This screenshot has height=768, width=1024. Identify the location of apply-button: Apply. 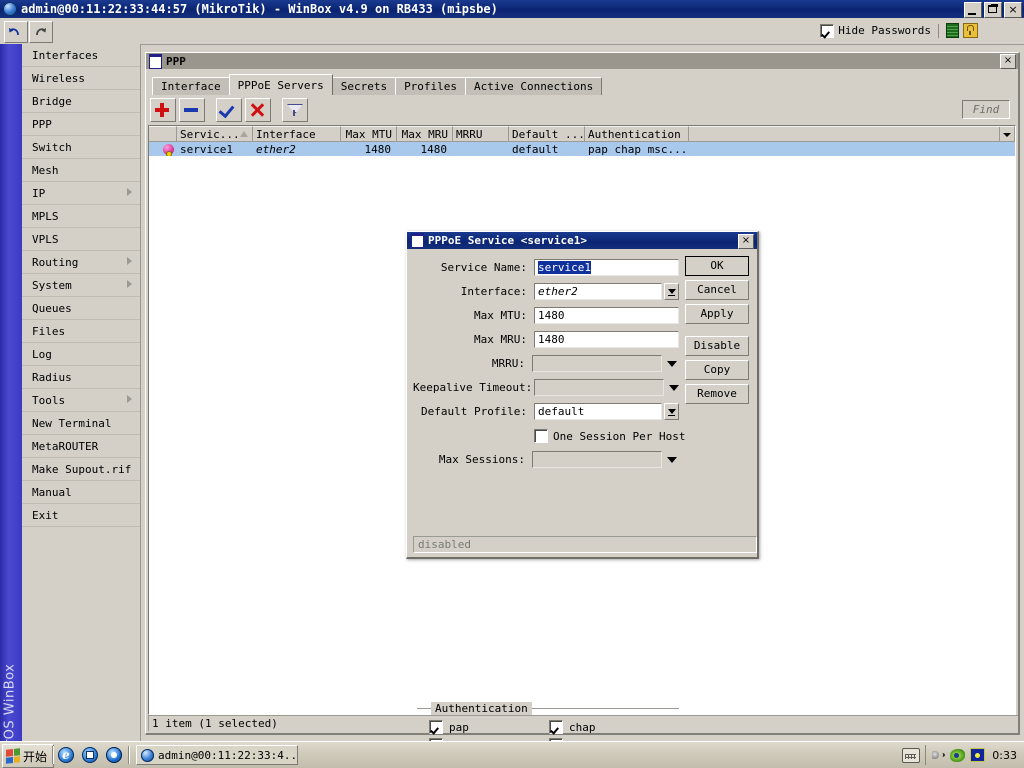
(717, 314).